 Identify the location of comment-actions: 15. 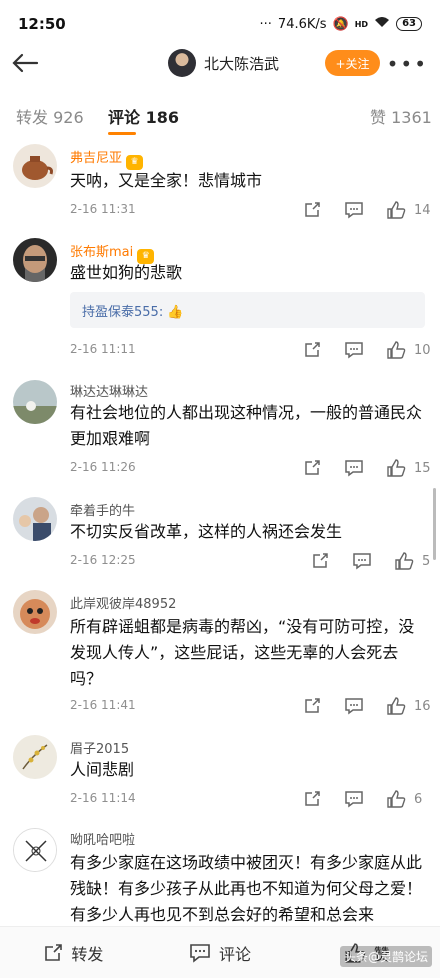
(365, 468).